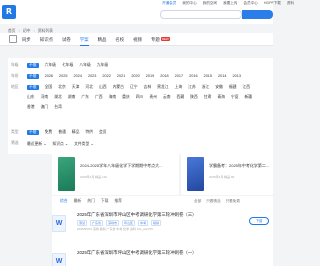 Image resolution: width=320 pixels, height=266 pixels. I want to click on nav-item-sync: 同步, so click(26, 41).